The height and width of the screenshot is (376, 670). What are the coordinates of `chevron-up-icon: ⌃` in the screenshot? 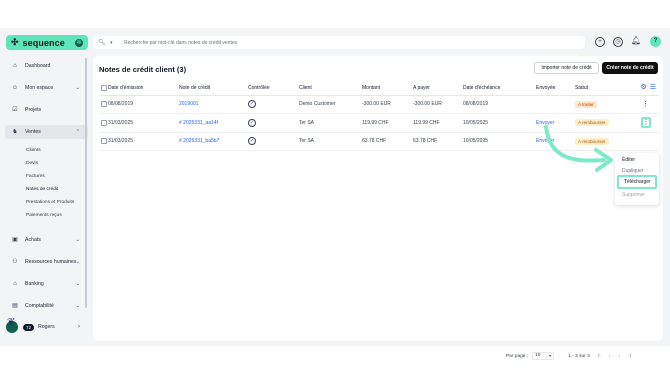 It's located at (77, 132).